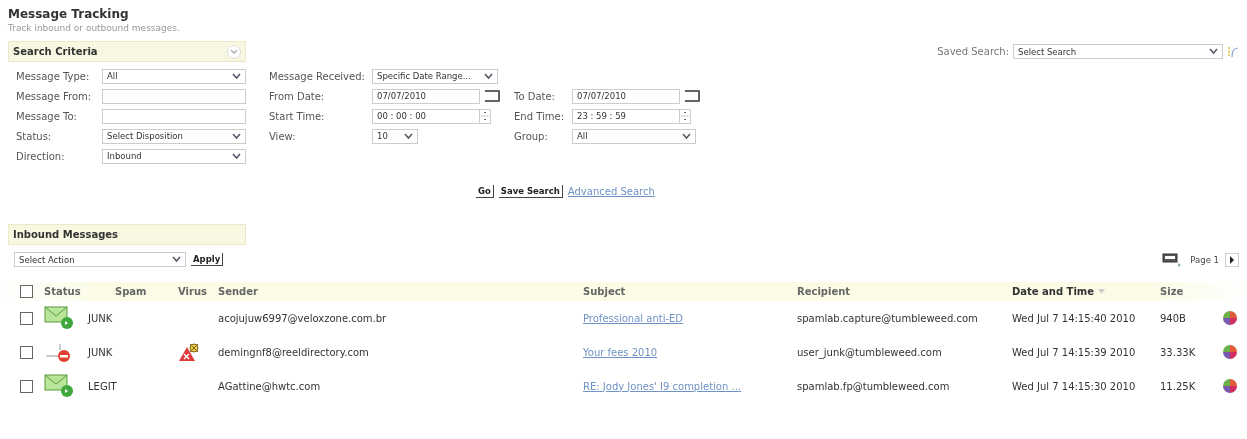  Describe the element at coordinates (293, 352) in the screenshot. I see `sender-email: demingnf8@reeldirectory.com` at that location.